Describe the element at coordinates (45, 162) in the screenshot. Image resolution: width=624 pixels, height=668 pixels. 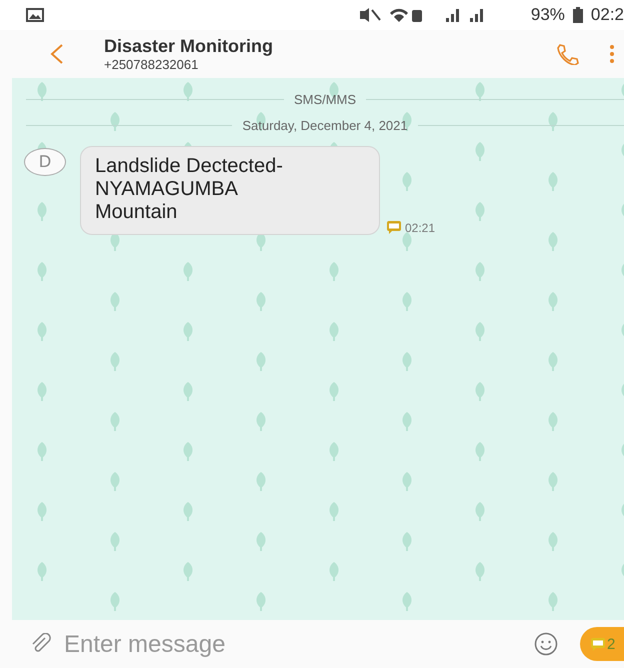
I see `contact-avatar: D` at that location.